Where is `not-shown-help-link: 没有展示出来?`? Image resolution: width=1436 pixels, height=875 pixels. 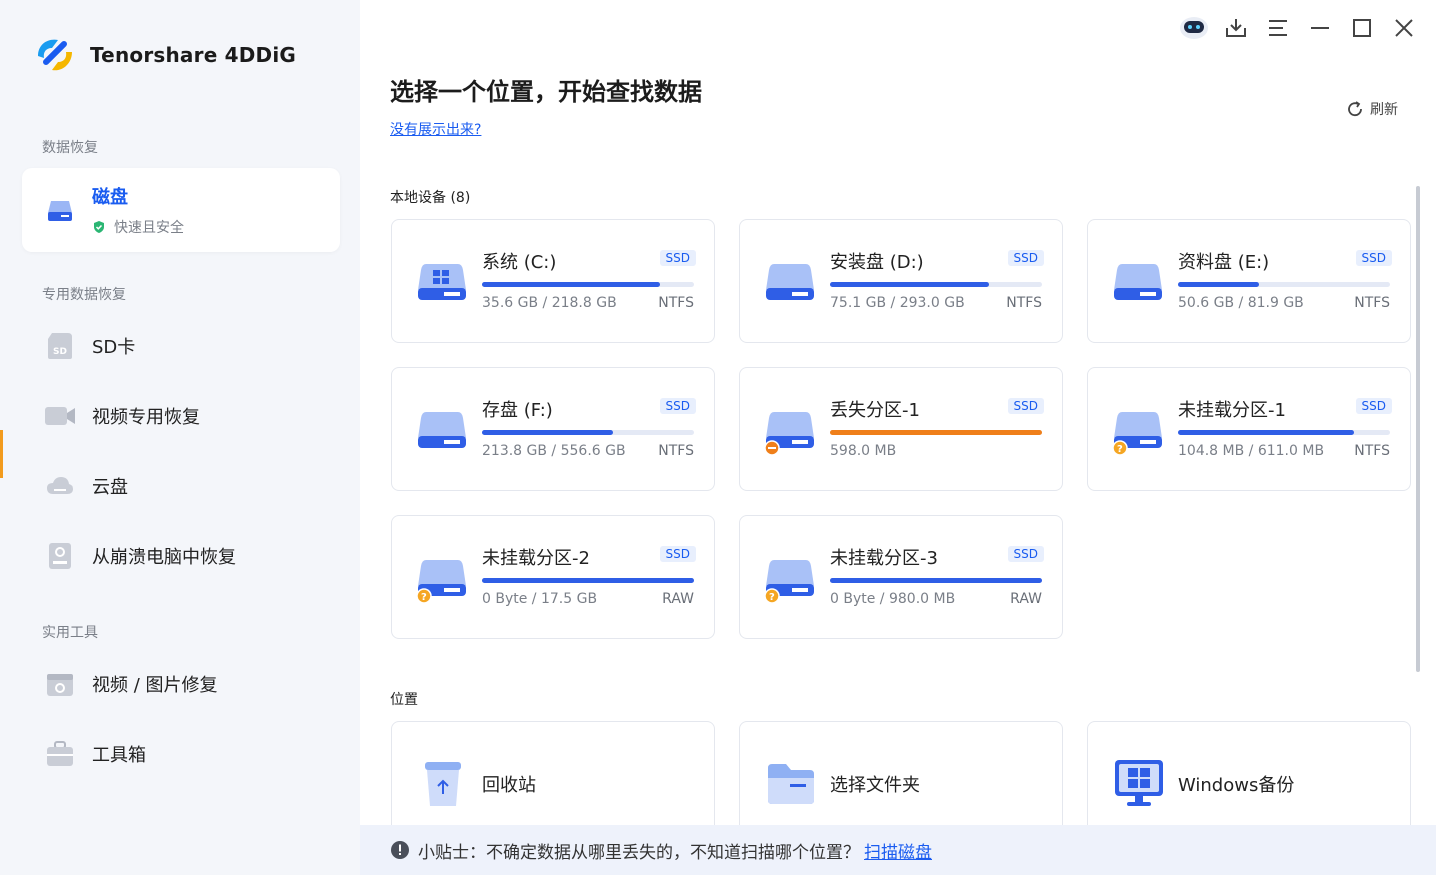
not-shown-help-link: 没有展示出来? is located at coordinates (435, 129).